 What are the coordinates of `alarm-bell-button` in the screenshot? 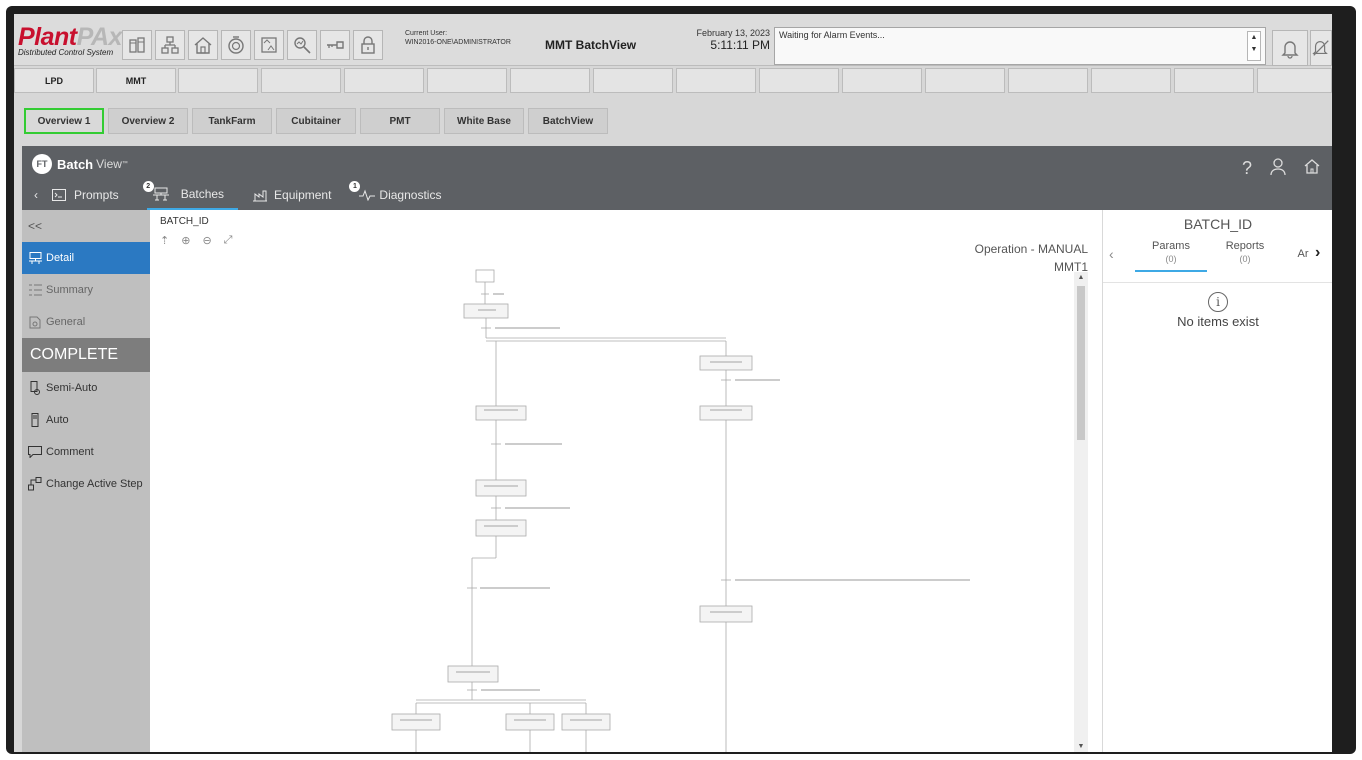 It's located at (1290, 48).